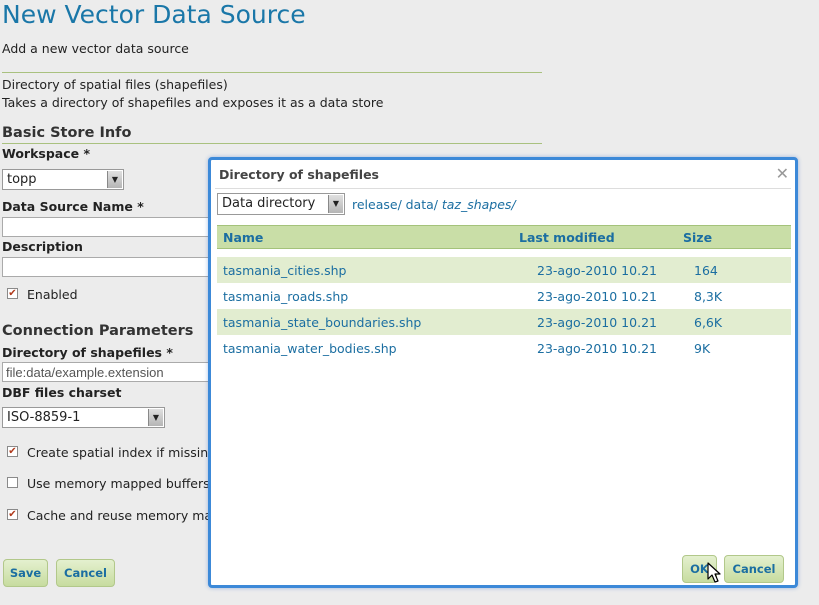 This screenshot has height=605, width=819. I want to click on save-button: Save, so click(25, 573).